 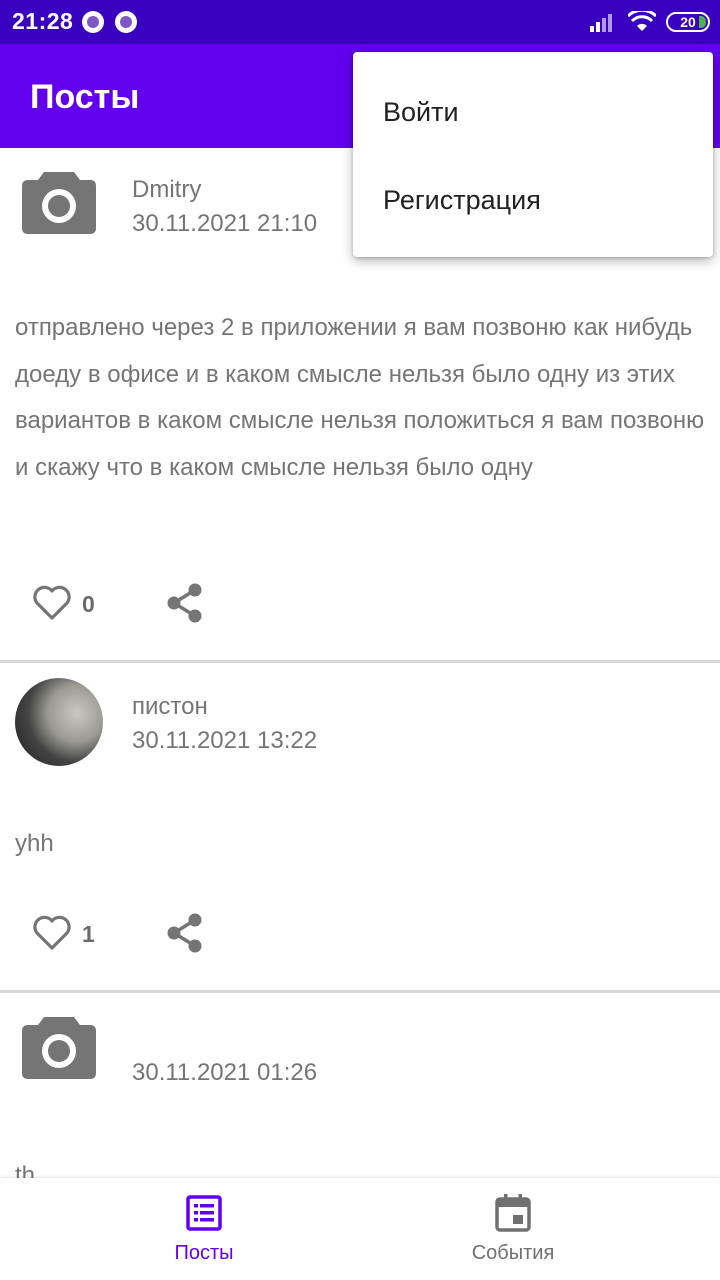 What do you see at coordinates (533, 200) in the screenshot?
I see `menu-item-register: Регистрация` at bounding box center [533, 200].